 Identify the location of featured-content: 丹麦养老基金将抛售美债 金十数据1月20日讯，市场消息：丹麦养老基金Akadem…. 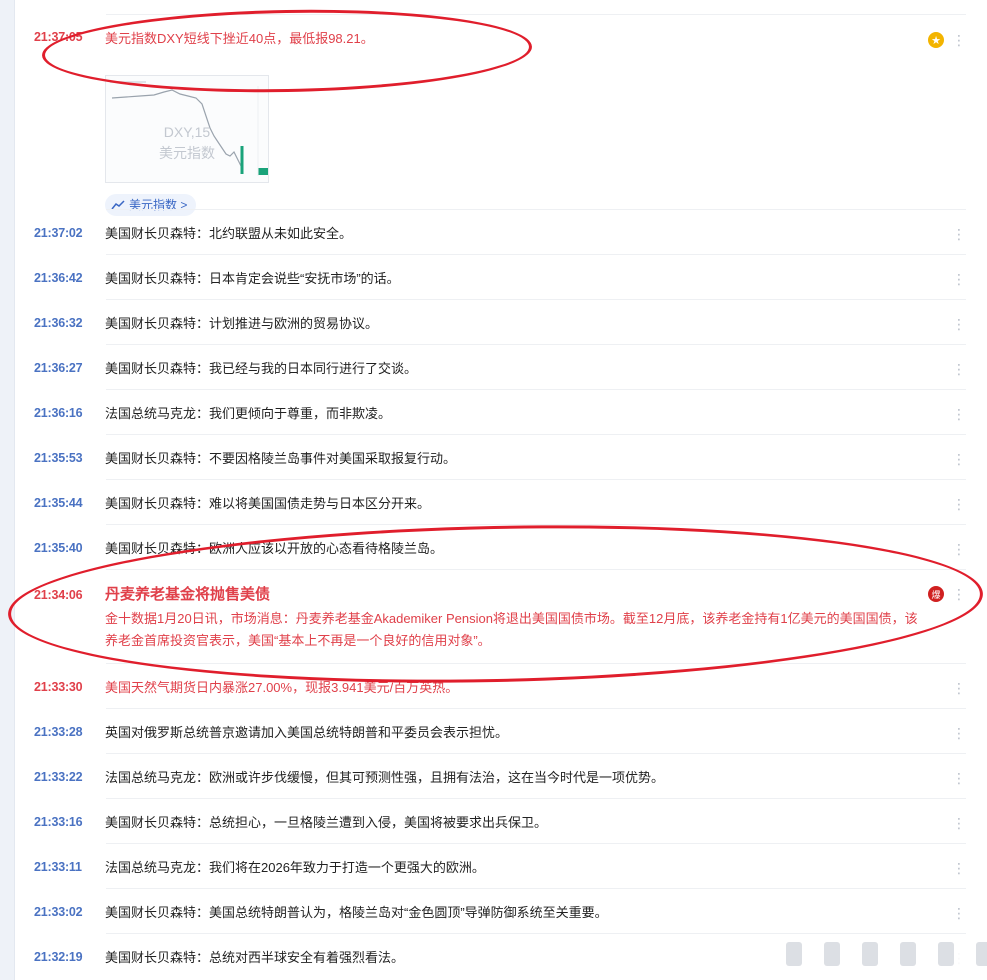
(511, 619).